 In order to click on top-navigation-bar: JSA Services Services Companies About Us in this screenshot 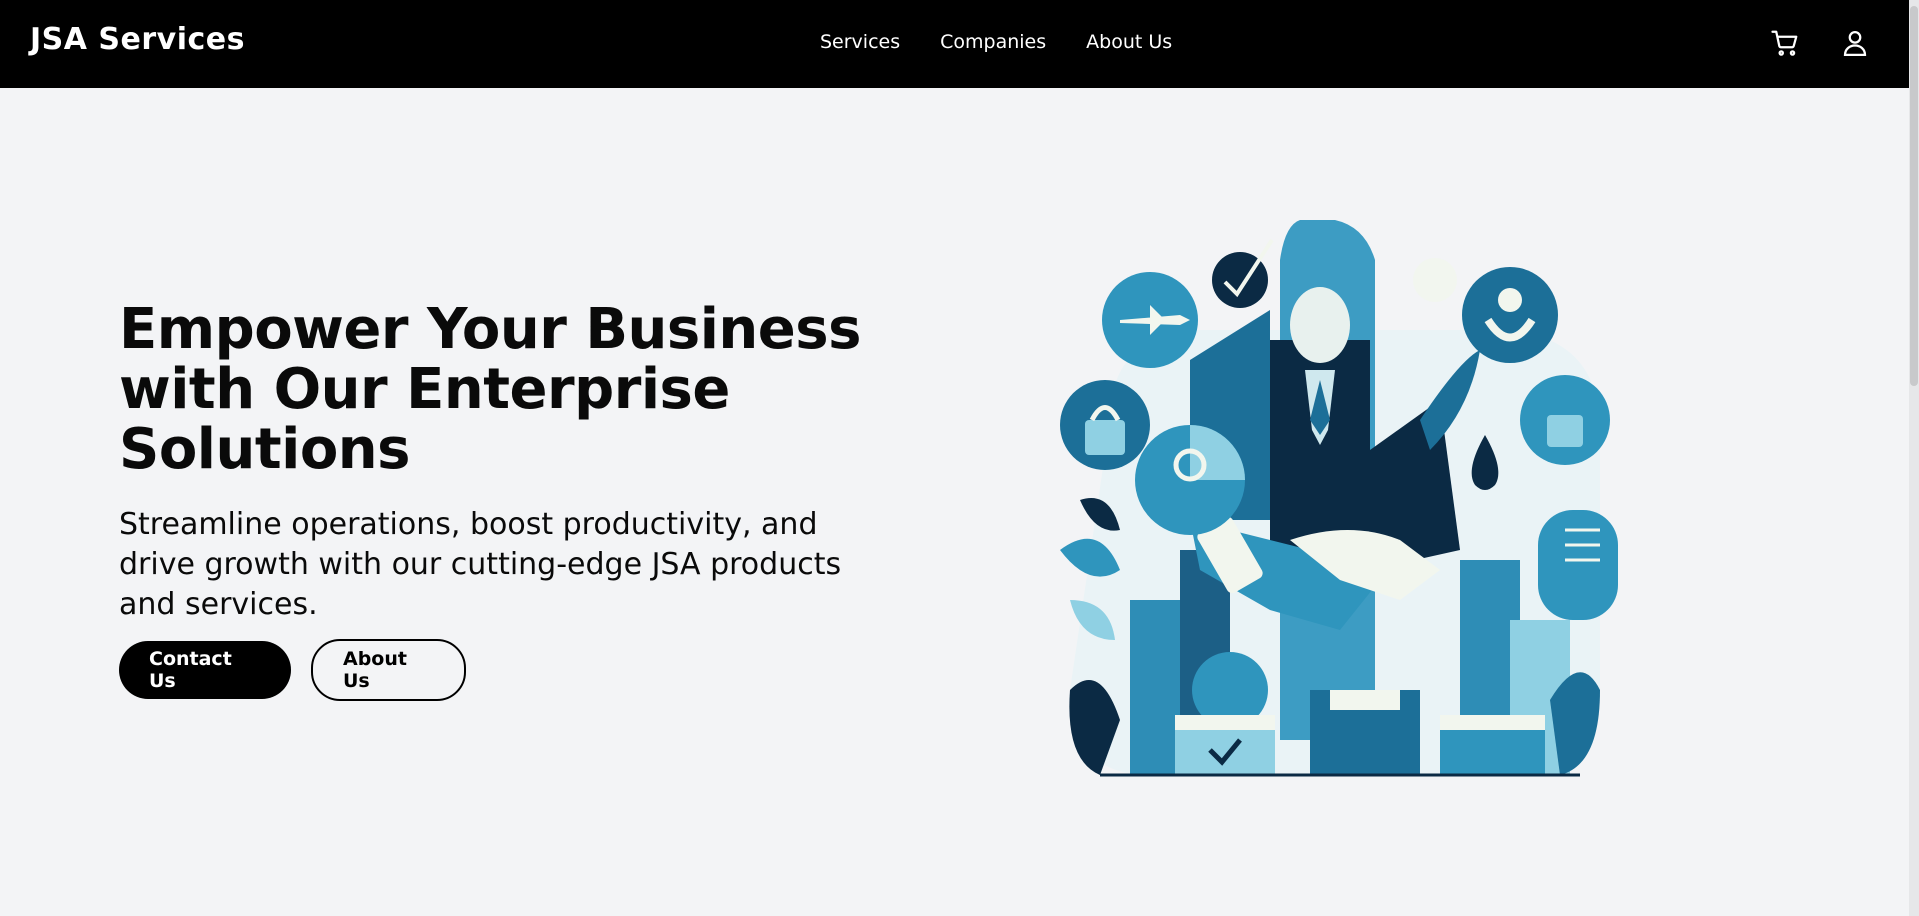, I will do `click(954, 44)`.